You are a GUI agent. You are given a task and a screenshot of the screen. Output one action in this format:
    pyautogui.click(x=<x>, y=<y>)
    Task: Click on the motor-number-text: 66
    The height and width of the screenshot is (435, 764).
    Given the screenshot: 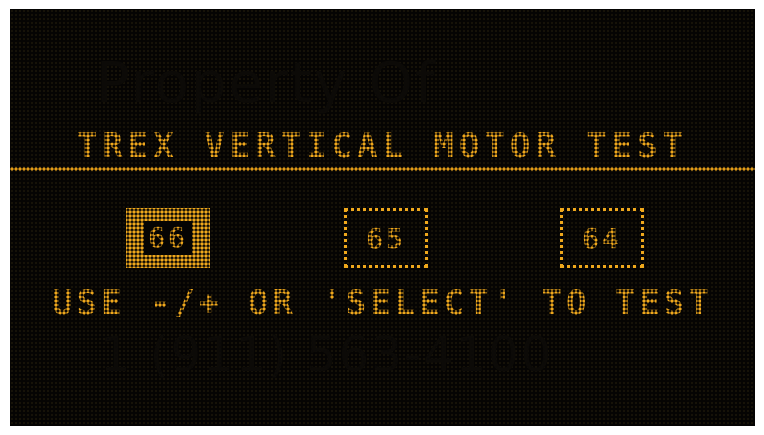 What is the action you would take?
    pyautogui.click(x=168, y=237)
    